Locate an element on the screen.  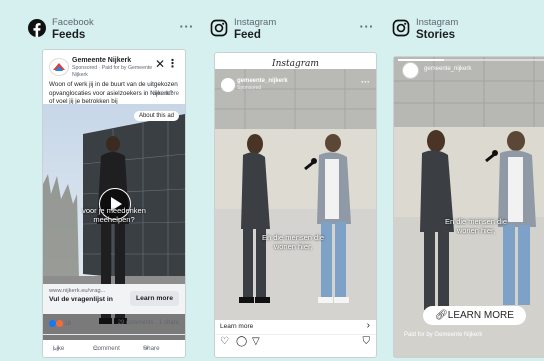
close-icon: ✕ is located at coordinates (160, 64).